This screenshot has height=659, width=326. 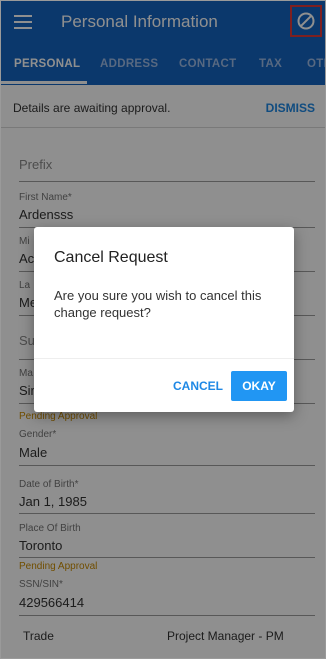 What do you see at coordinates (259, 386) in the screenshot?
I see `okay-button: OKAY` at bounding box center [259, 386].